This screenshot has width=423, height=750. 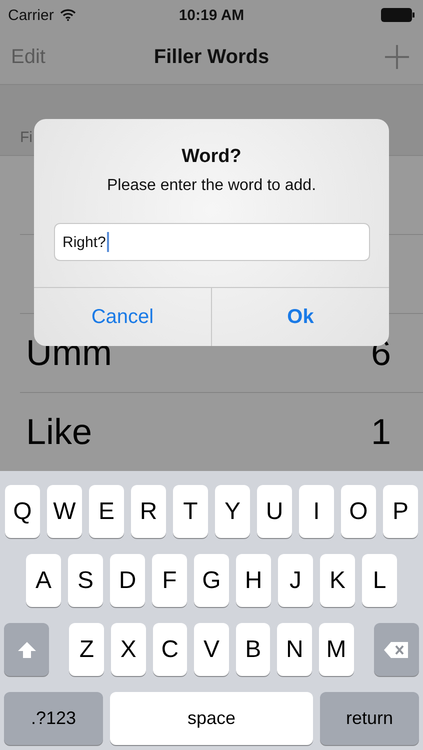 What do you see at coordinates (85, 580) in the screenshot?
I see `letter-key: S` at bounding box center [85, 580].